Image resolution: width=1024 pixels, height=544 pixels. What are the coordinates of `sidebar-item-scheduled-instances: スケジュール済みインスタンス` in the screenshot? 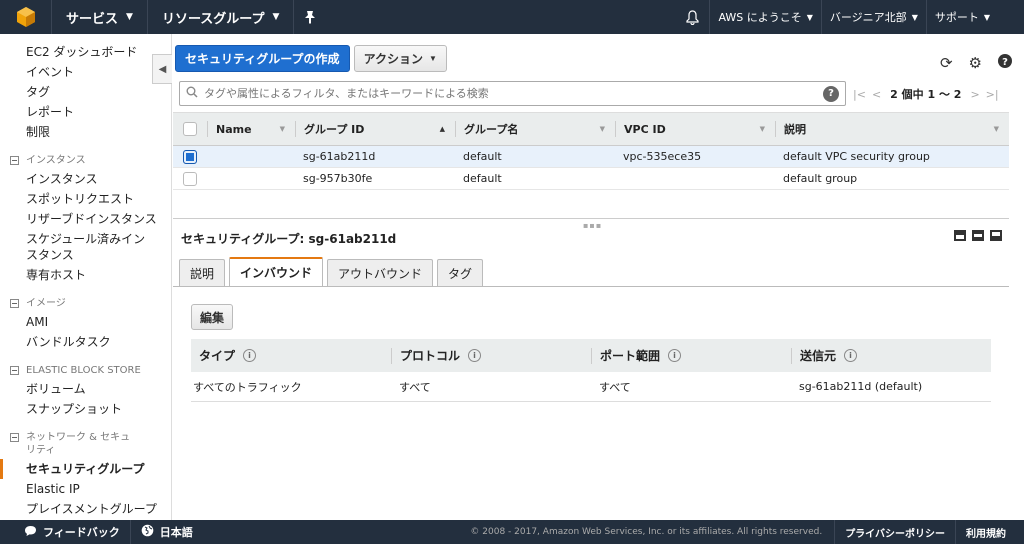 It's located at (75, 247).